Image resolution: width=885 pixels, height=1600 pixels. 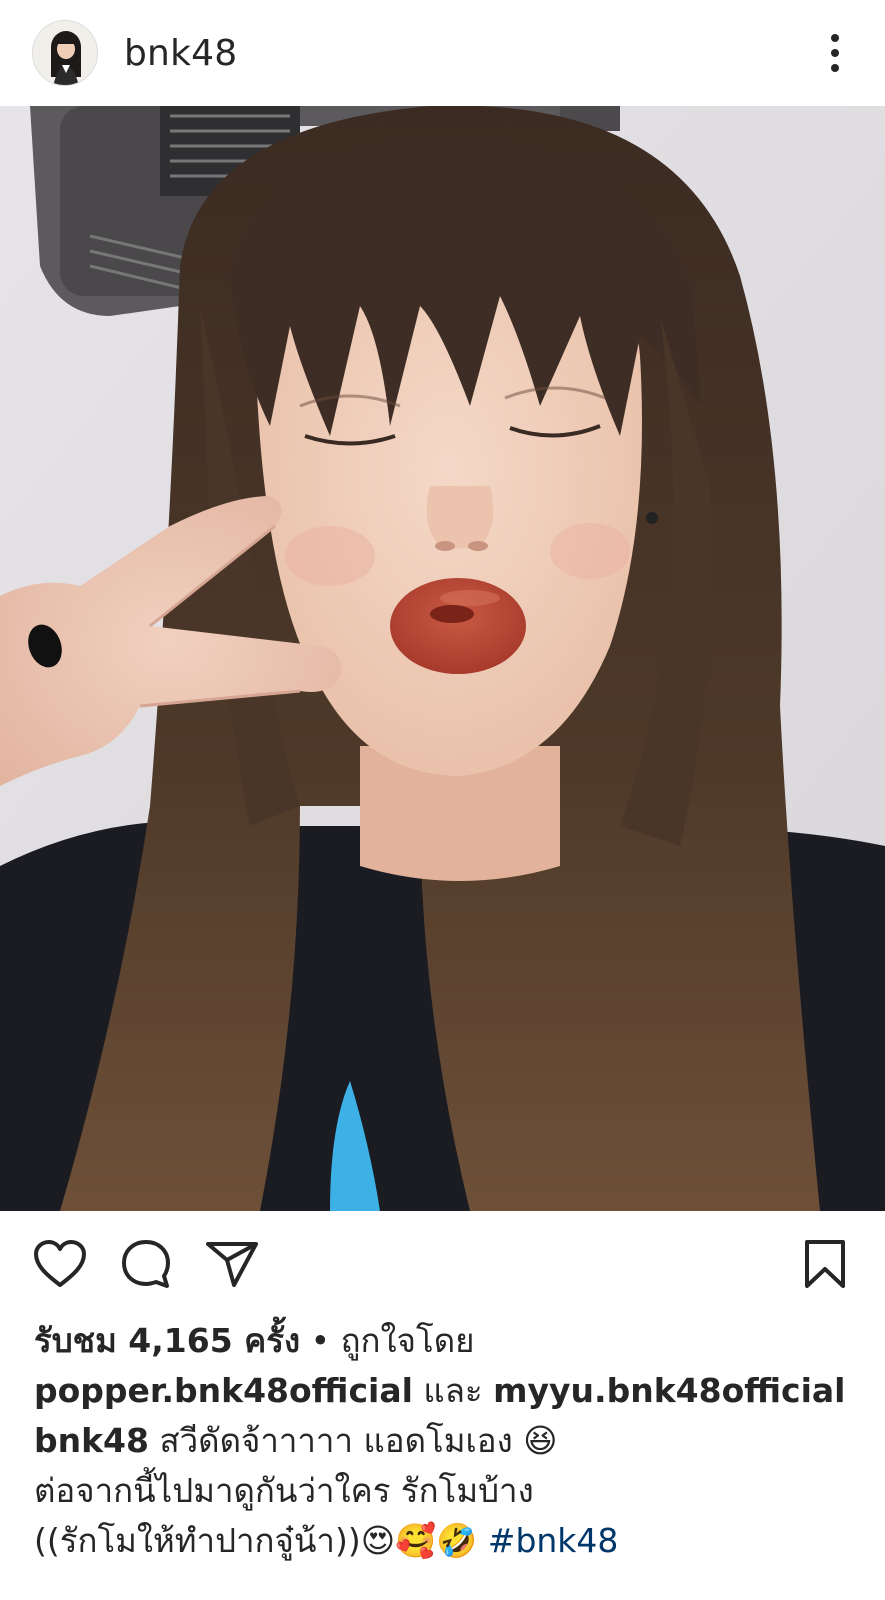 I want to click on comment-button, so click(x=146, y=1264).